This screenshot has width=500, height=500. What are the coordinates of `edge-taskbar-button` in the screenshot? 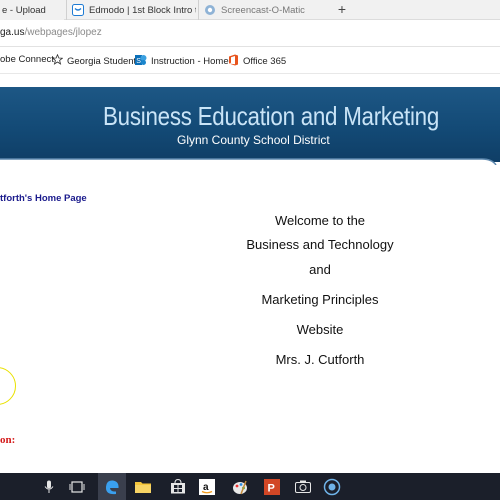 It's located at (112, 486).